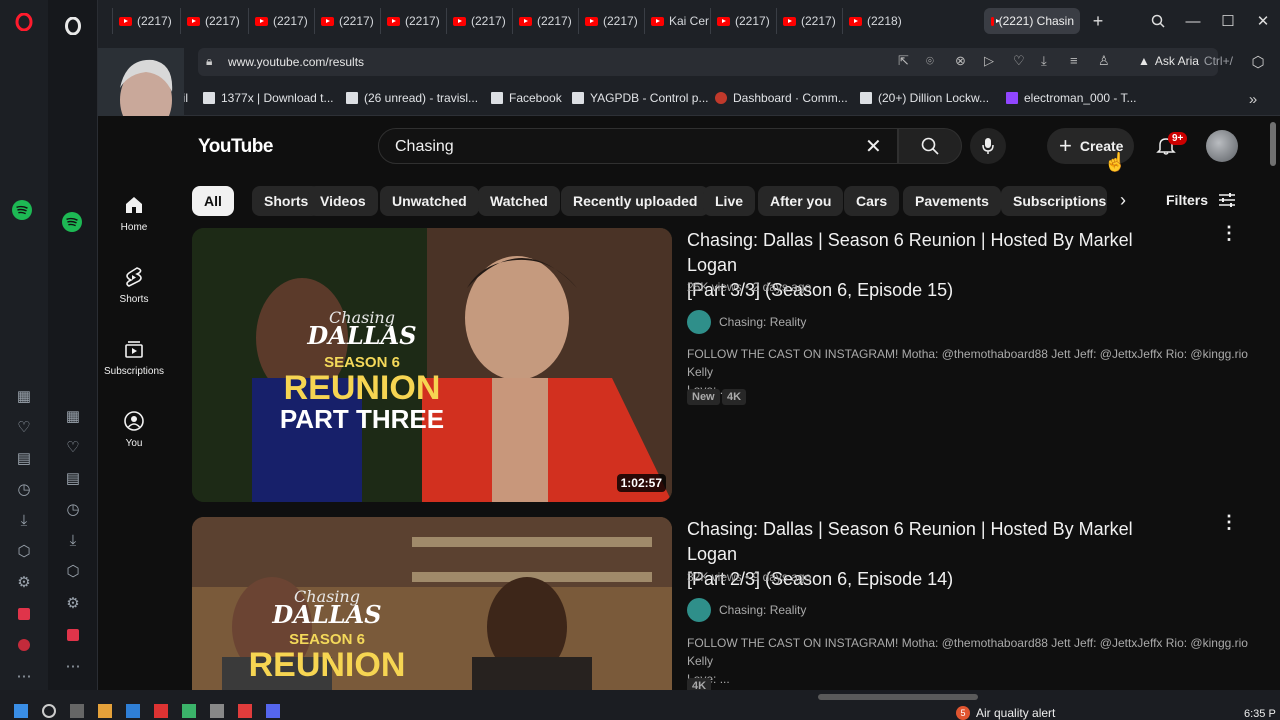 The image size is (1280, 720). What do you see at coordinates (77, 711) in the screenshot?
I see `taskview-icon` at bounding box center [77, 711].